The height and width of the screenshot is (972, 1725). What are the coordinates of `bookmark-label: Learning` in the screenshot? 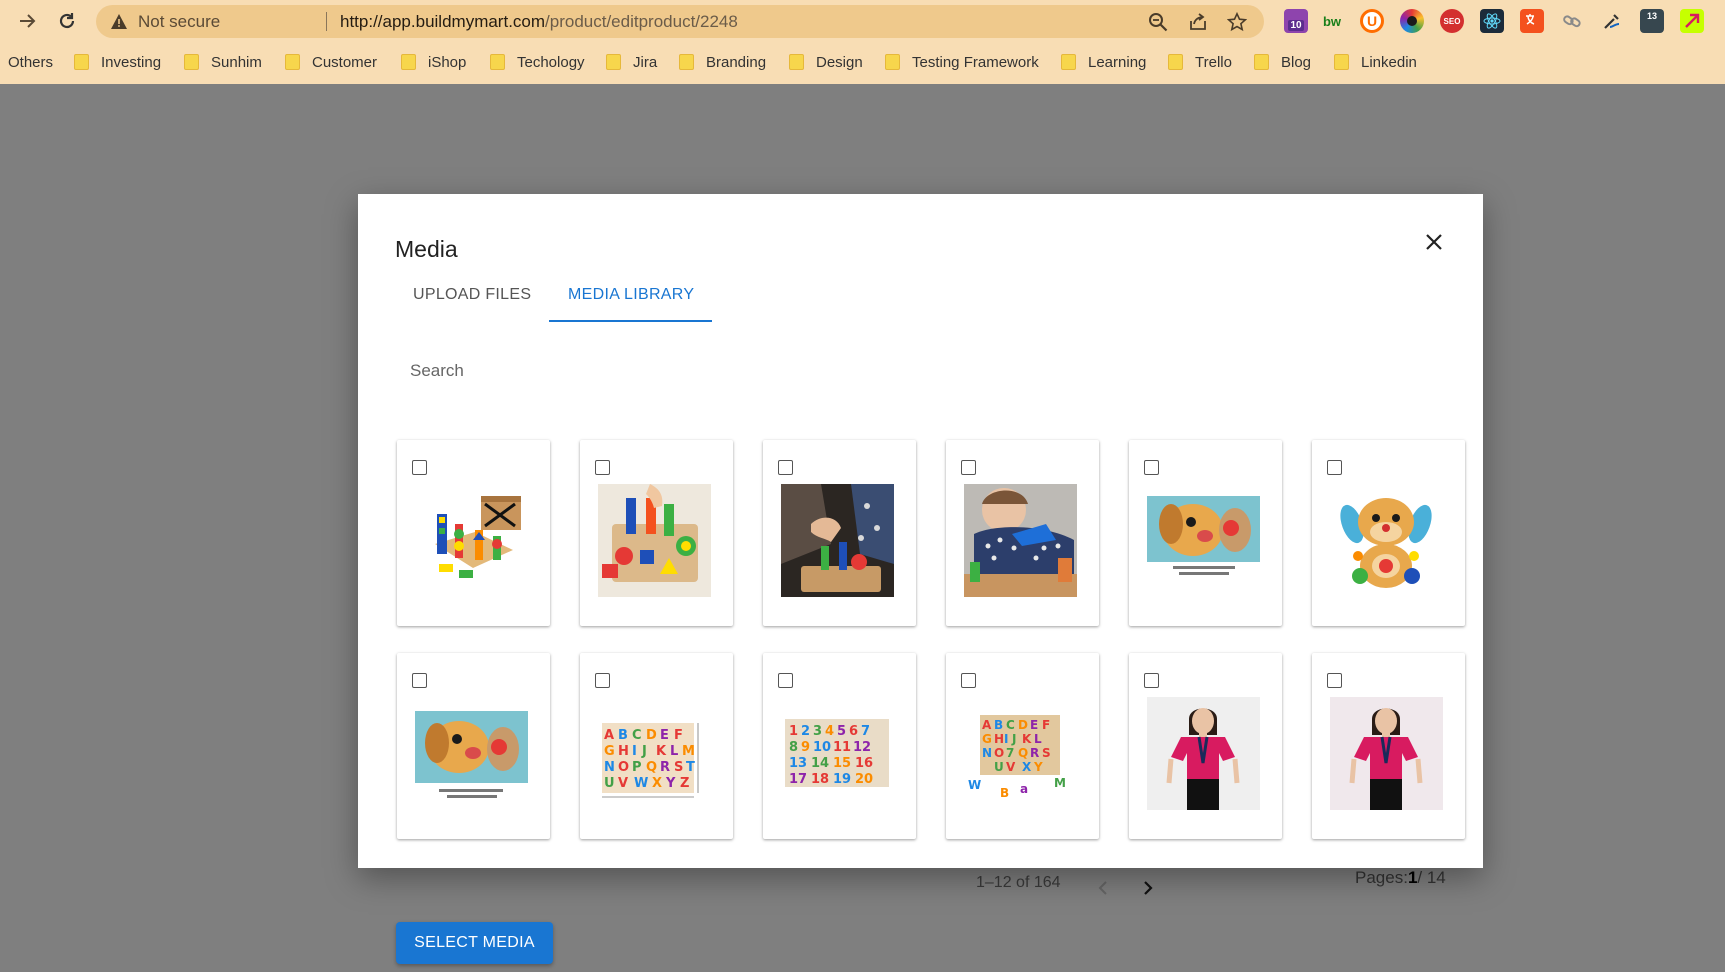 It's located at (1117, 62).